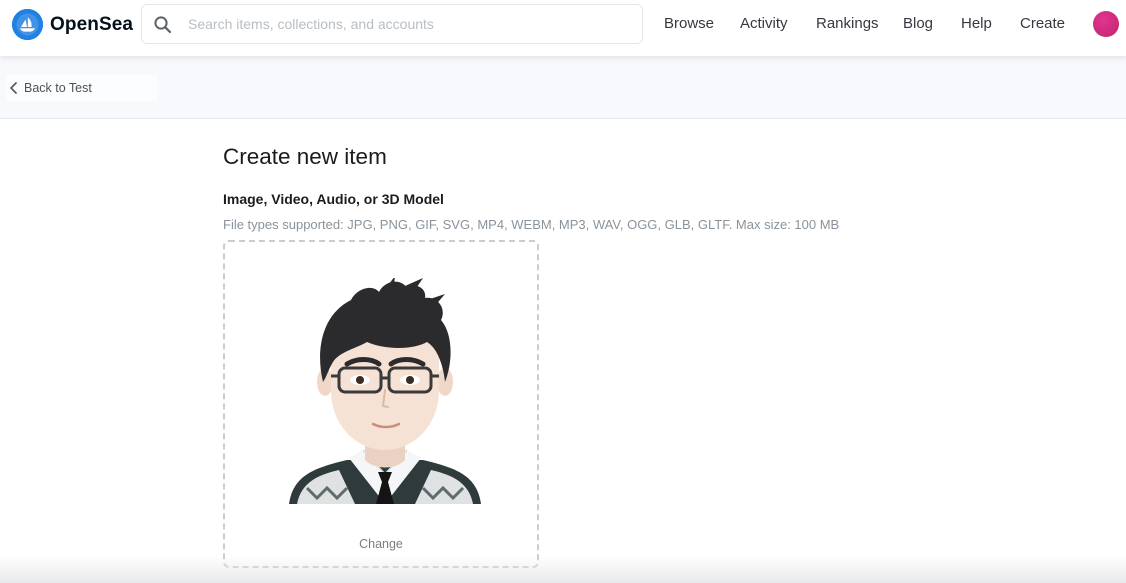 The height and width of the screenshot is (583, 1126). I want to click on nav-create: Create, so click(1042, 23).